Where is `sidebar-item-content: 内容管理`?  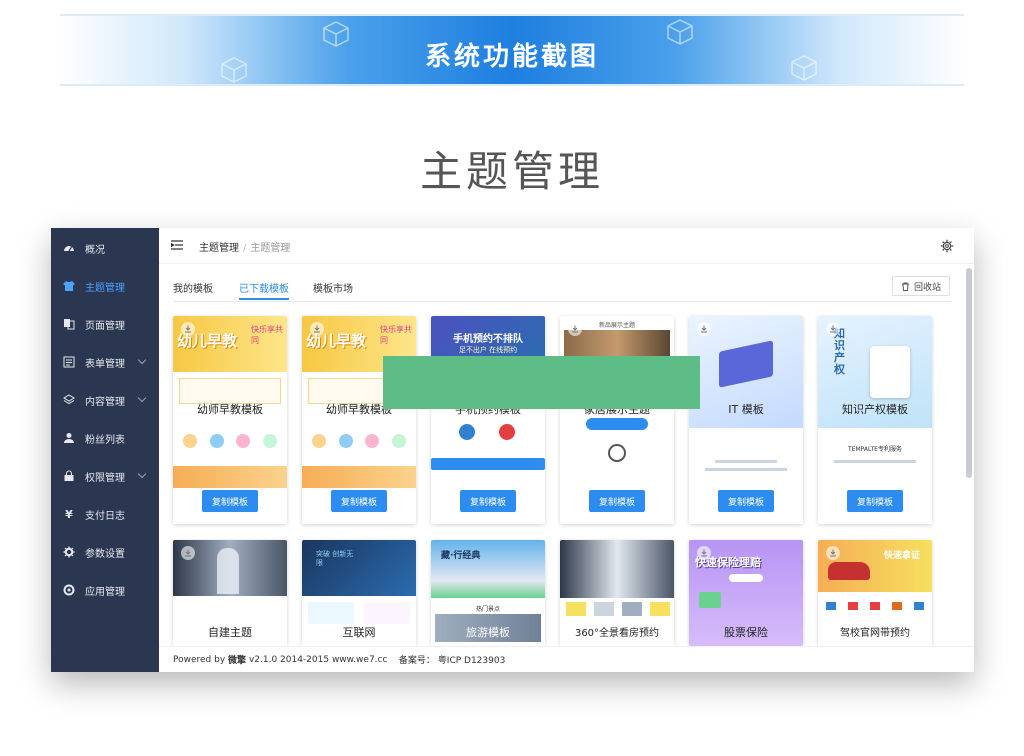
sidebar-item-content: 内容管理 is located at coordinates (105, 400).